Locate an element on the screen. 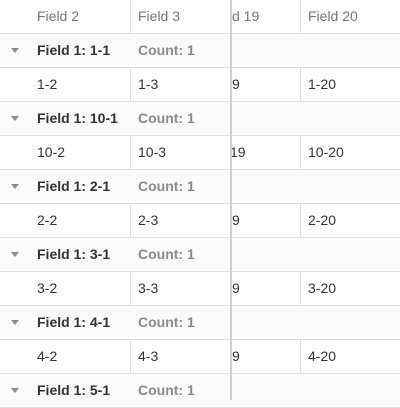  column-header-field-19: d 19 is located at coordinates (265, 16).